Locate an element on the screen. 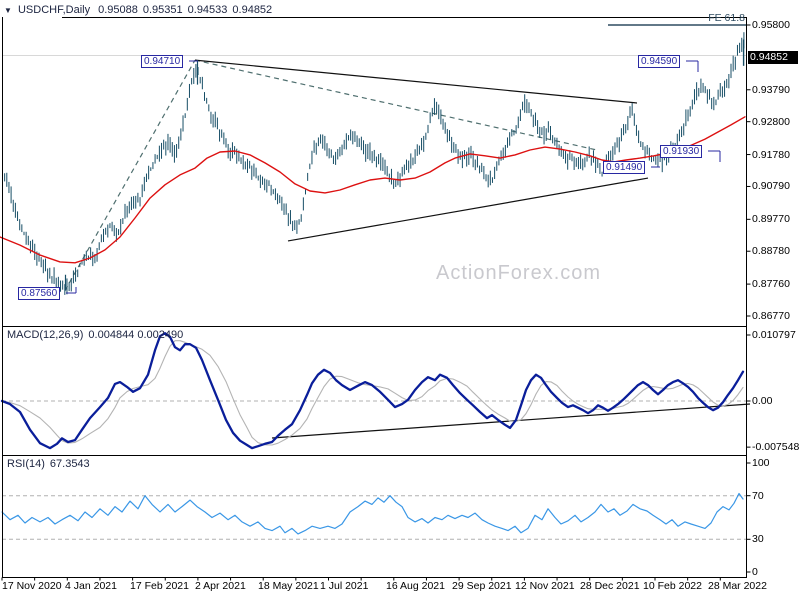 This screenshot has width=800, height=600. price-level-callout: 0.91490 is located at coordinates (624, 167).